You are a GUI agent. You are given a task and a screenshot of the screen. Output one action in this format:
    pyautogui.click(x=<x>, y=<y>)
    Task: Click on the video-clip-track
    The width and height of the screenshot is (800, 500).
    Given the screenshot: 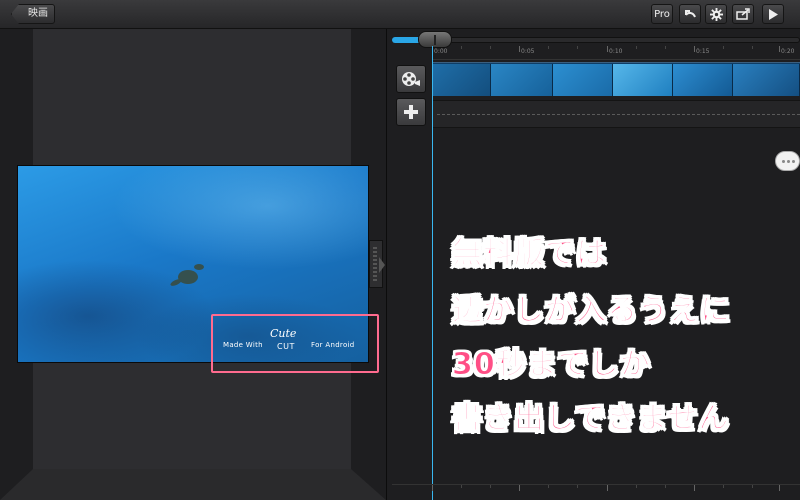 What is the action you would take?
    pyautogui.click(x=616, y=79)
    